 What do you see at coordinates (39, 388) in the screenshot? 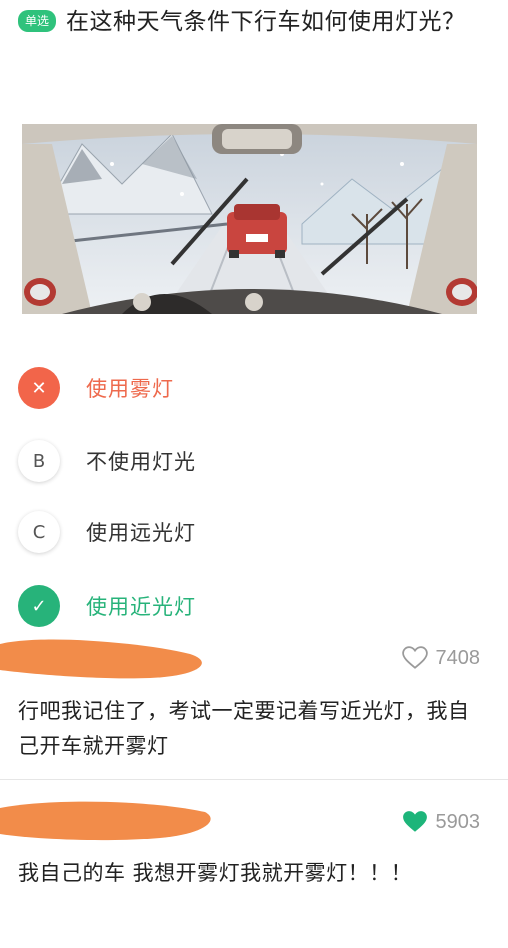
I see `wrong-answer-icon: ✕` at bounding box center [39, 388].